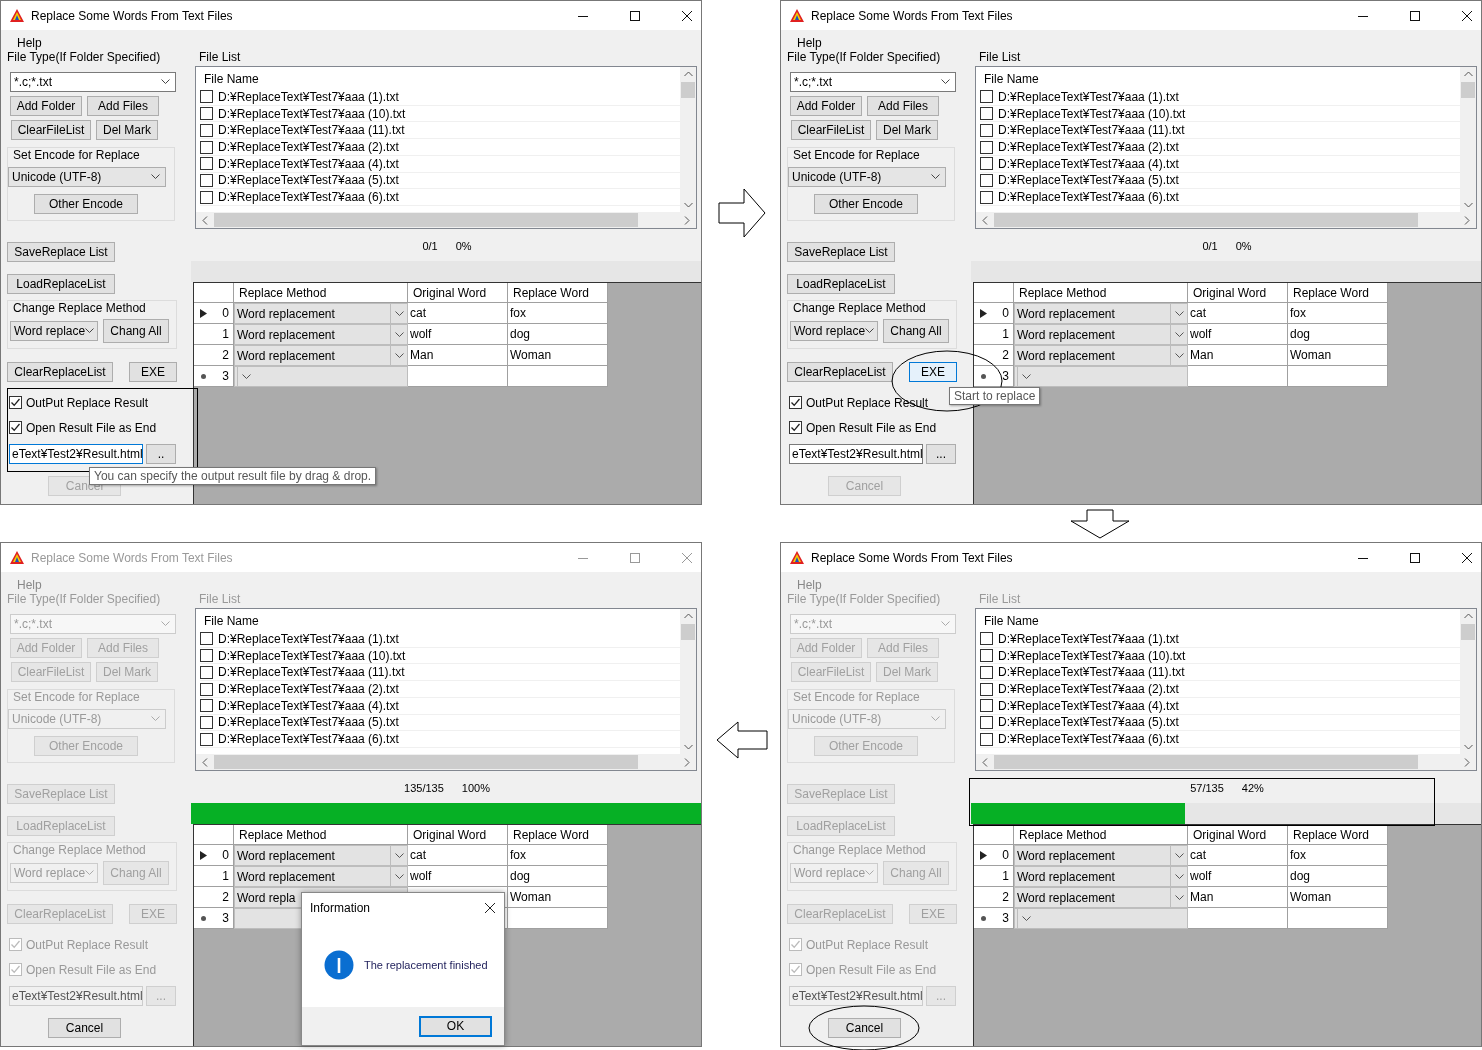 This screenshot has width=1482, height=1050. What do you see at coordinates (1207, 788) in the screenshot?
I see `progress-count: 57/135` at bounding box center [1207, 788].